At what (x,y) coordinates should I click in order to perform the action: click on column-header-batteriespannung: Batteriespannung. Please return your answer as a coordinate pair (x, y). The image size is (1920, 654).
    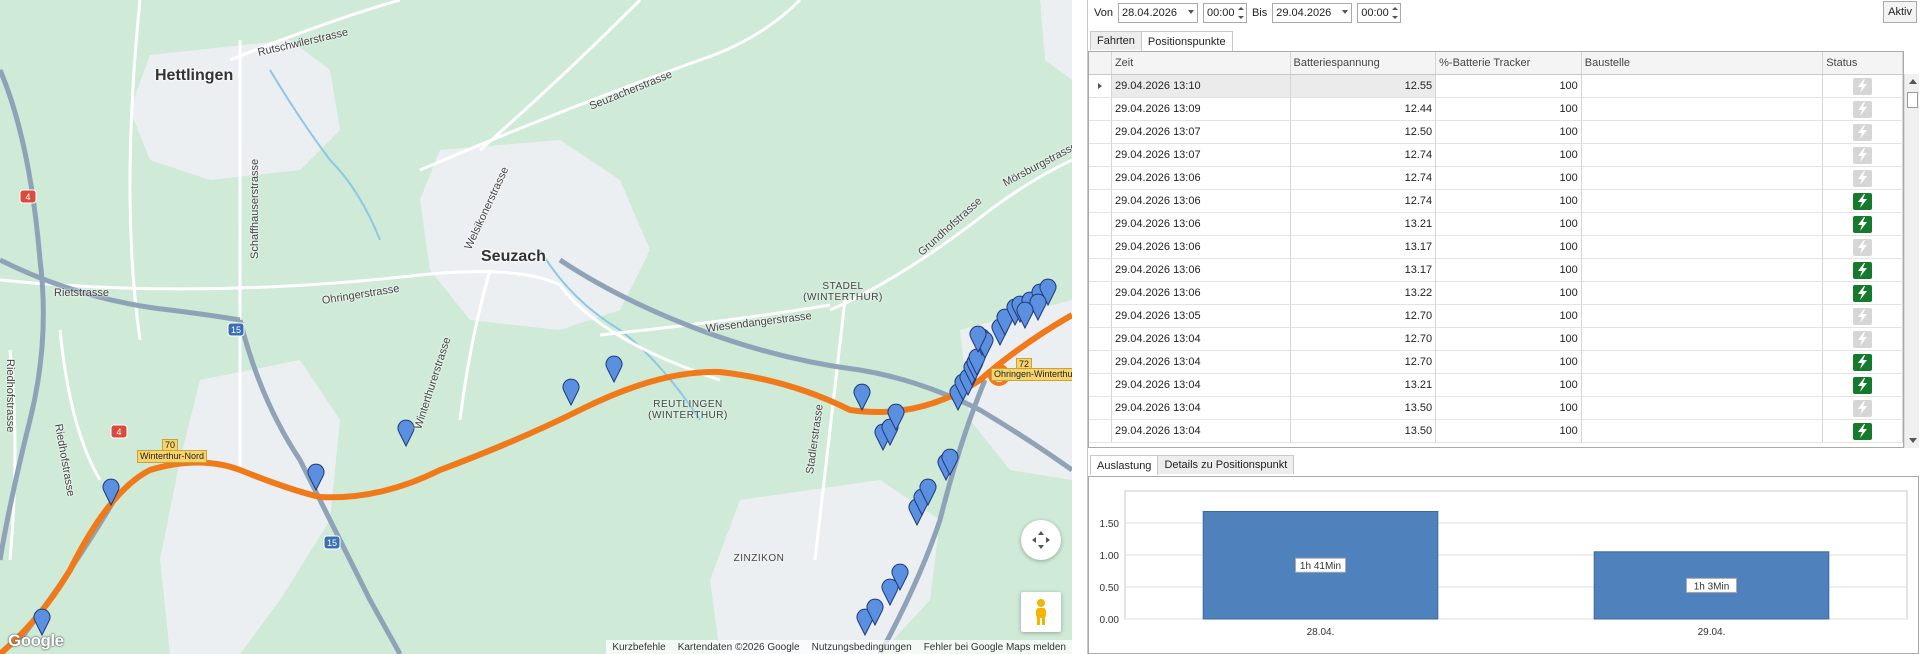
    Looking at the image, I should click on (1364, 63).